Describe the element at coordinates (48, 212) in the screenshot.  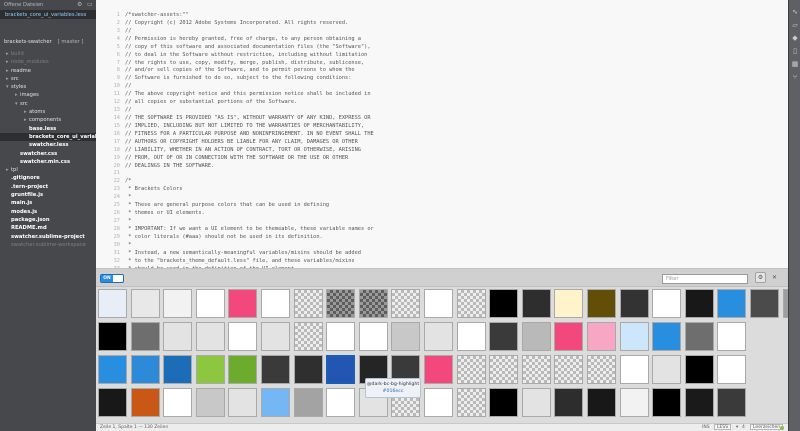
I see `tree-item: modes.js` at that location.